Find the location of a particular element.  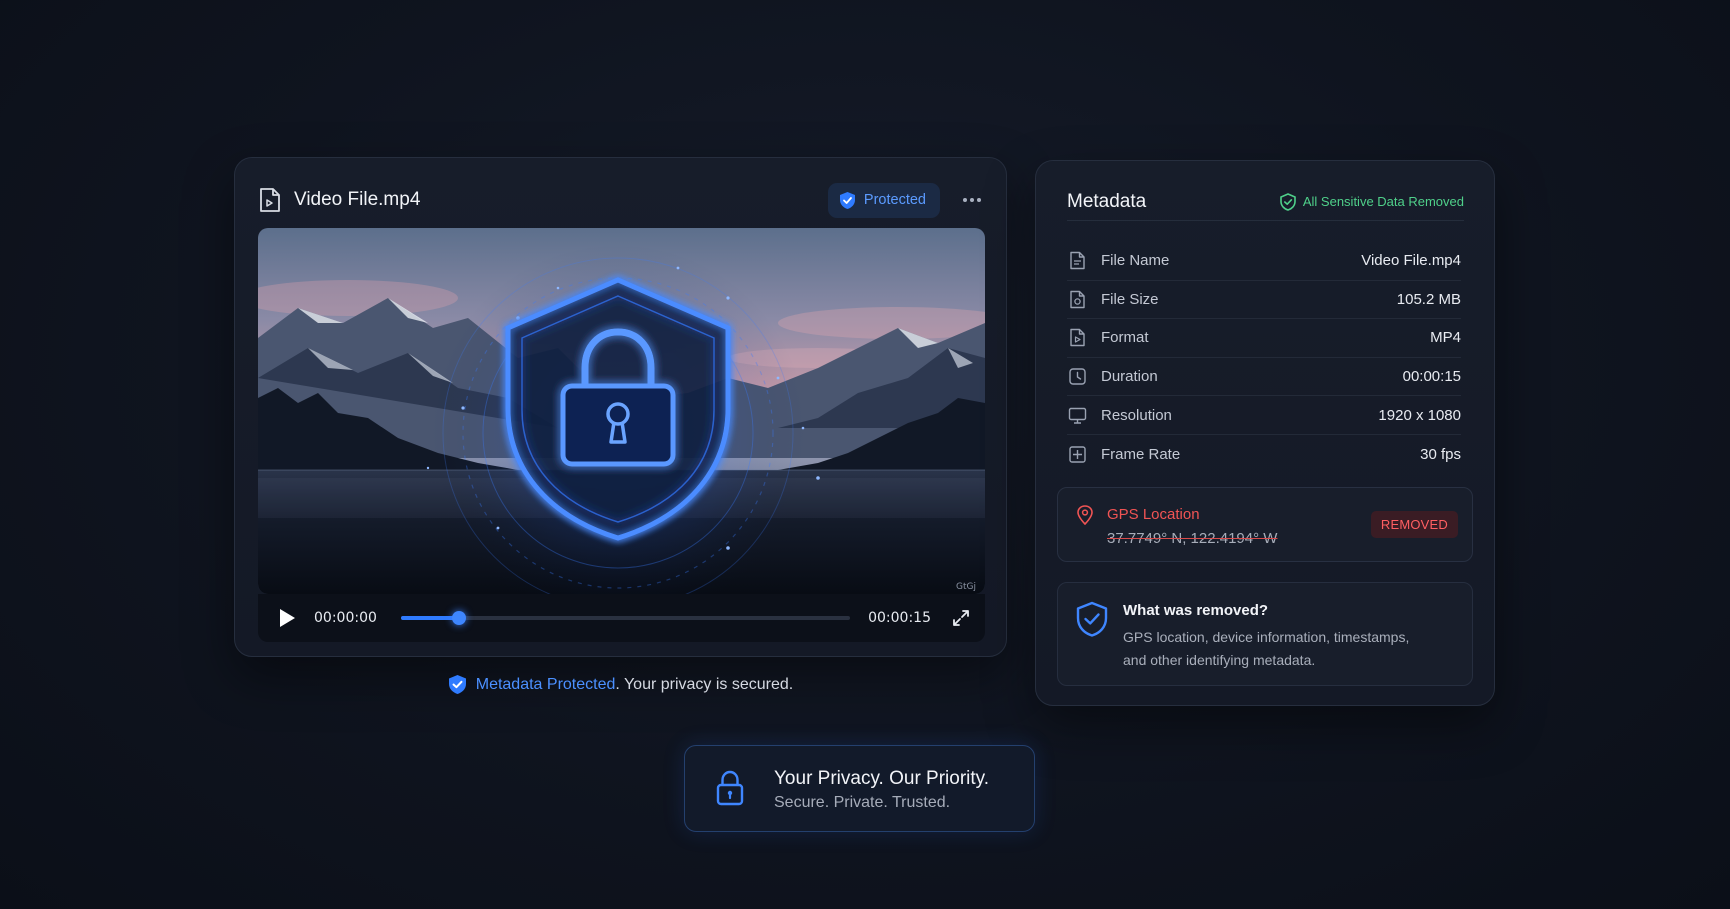

metadata-key: File Name is located at coordinates (1135, 261).